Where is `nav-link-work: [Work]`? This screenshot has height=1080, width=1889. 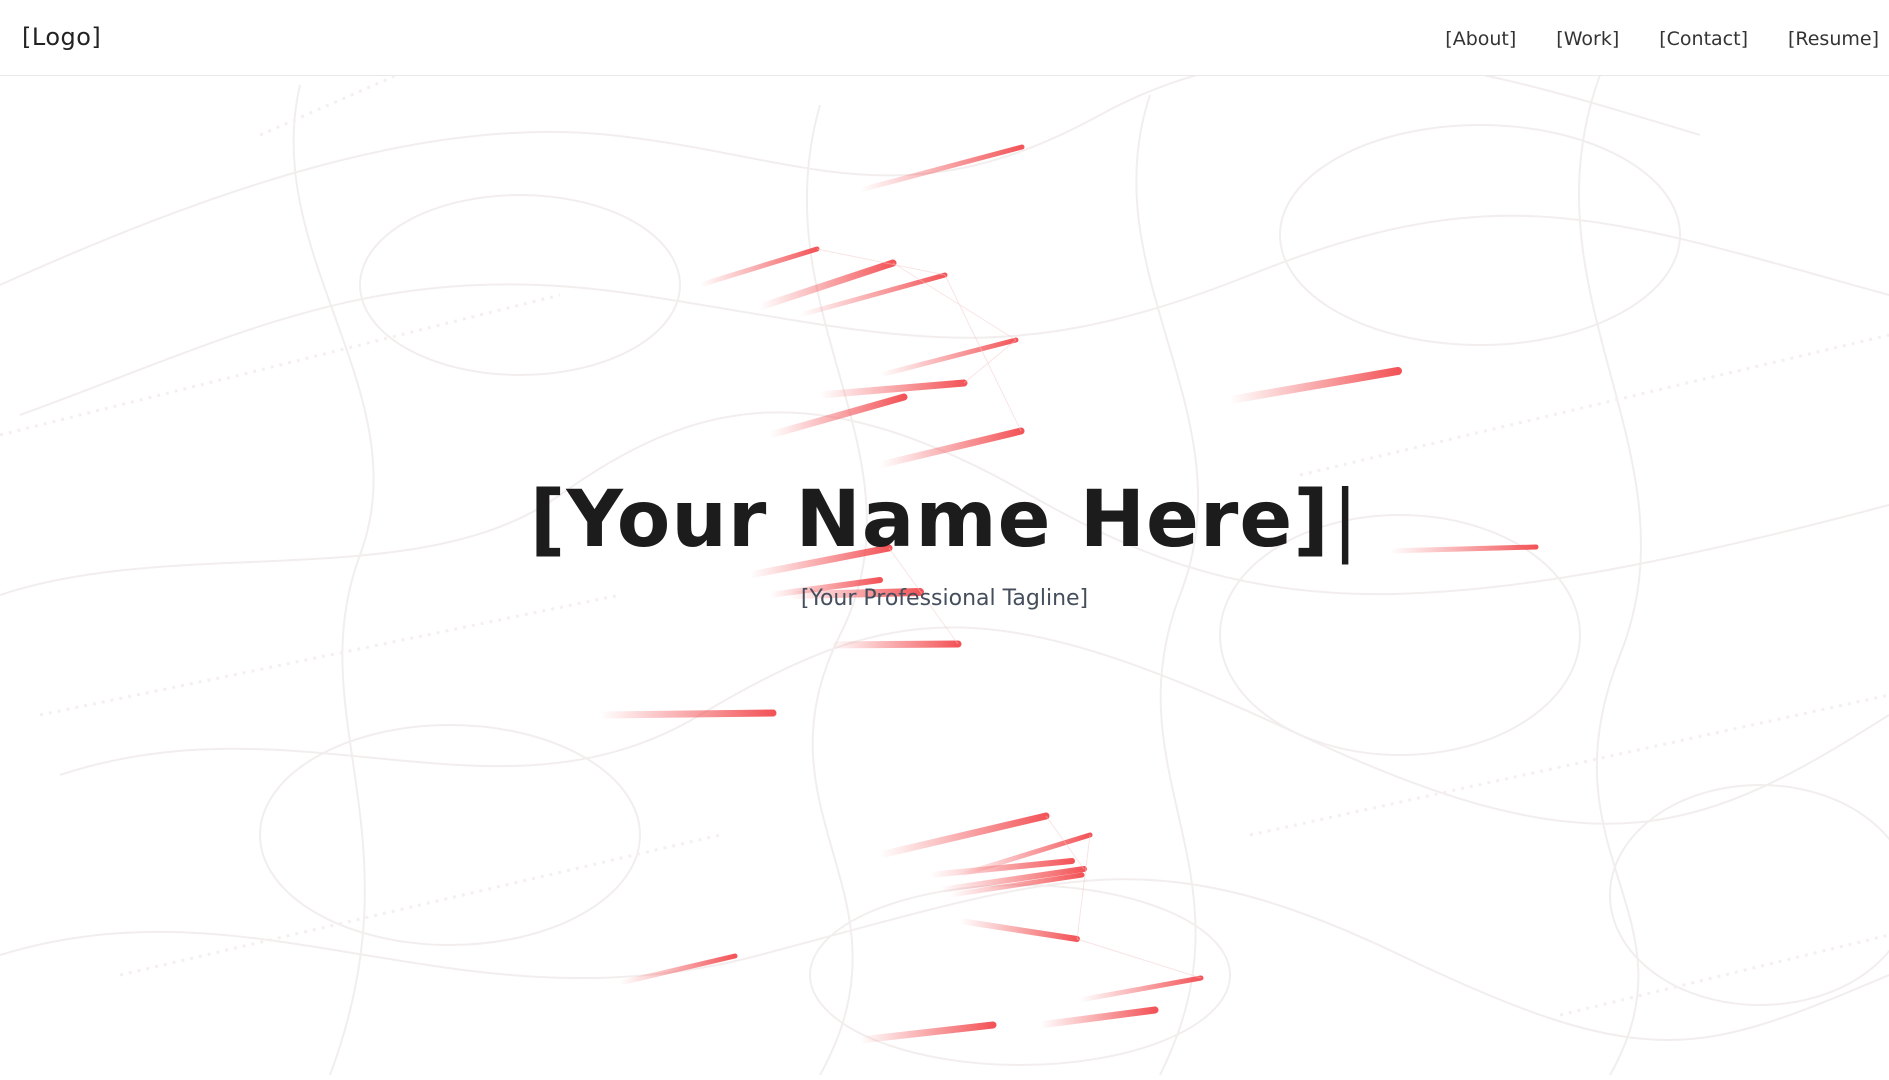
nav-link-work: [Work] is located at coordinates (1587, 39).